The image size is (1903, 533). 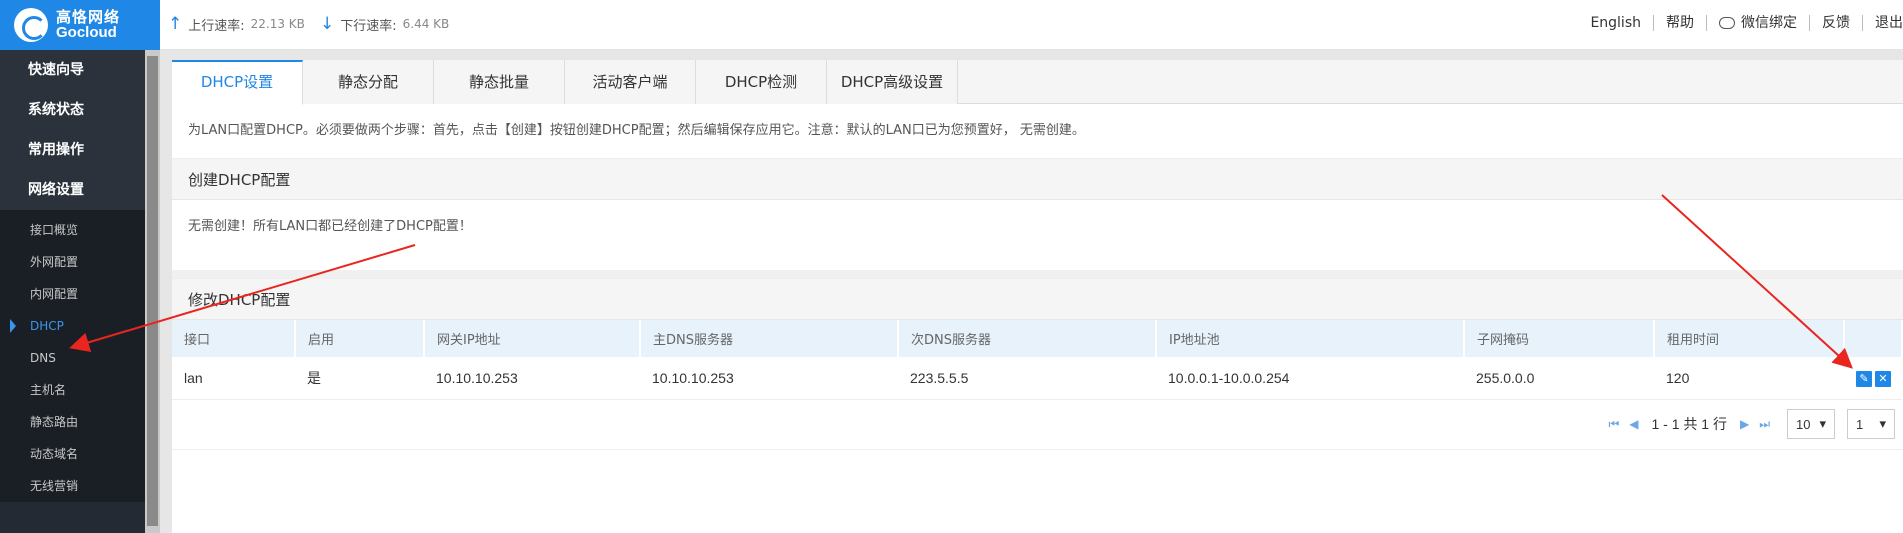 What do you see at coordinates (80, 326) in the screenshot?
I see `submenu-dhcp: DHCP` at bounding box center [80, 326].